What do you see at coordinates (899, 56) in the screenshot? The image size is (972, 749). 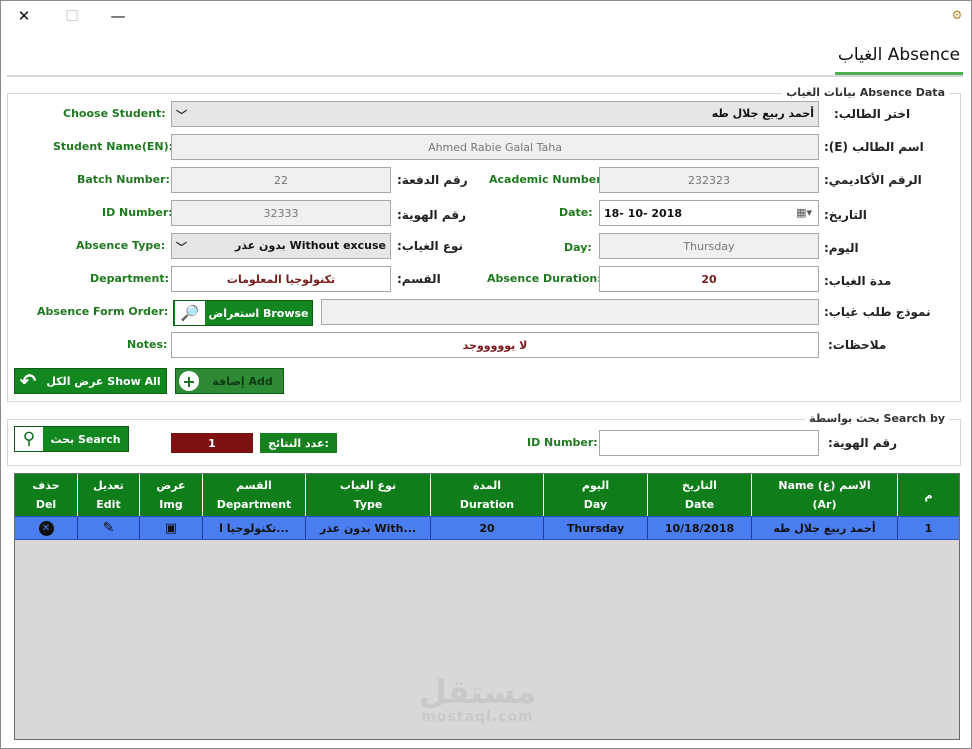 I see `tab-absence: الغياب Absence` at bounding box center [899, 56].